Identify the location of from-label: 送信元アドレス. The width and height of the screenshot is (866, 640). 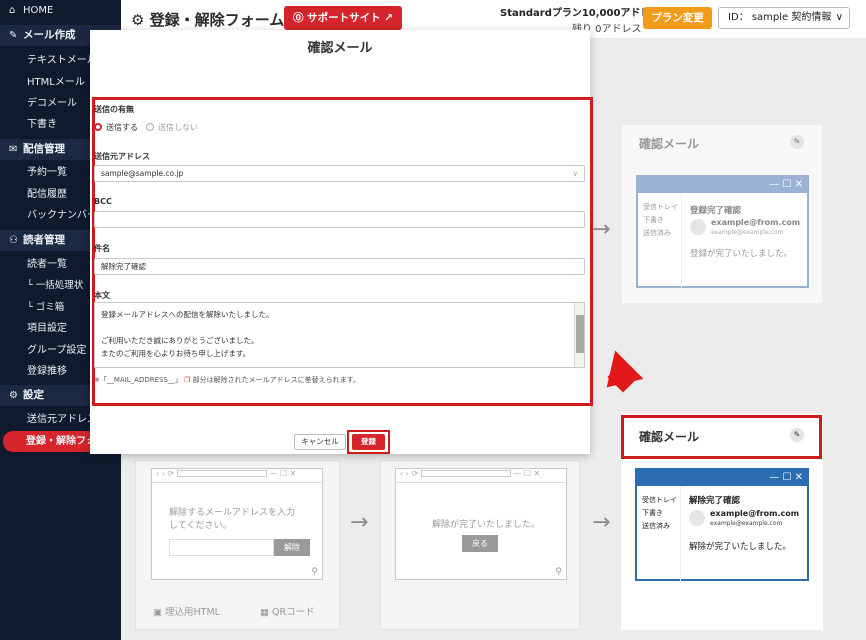
(122, 156).